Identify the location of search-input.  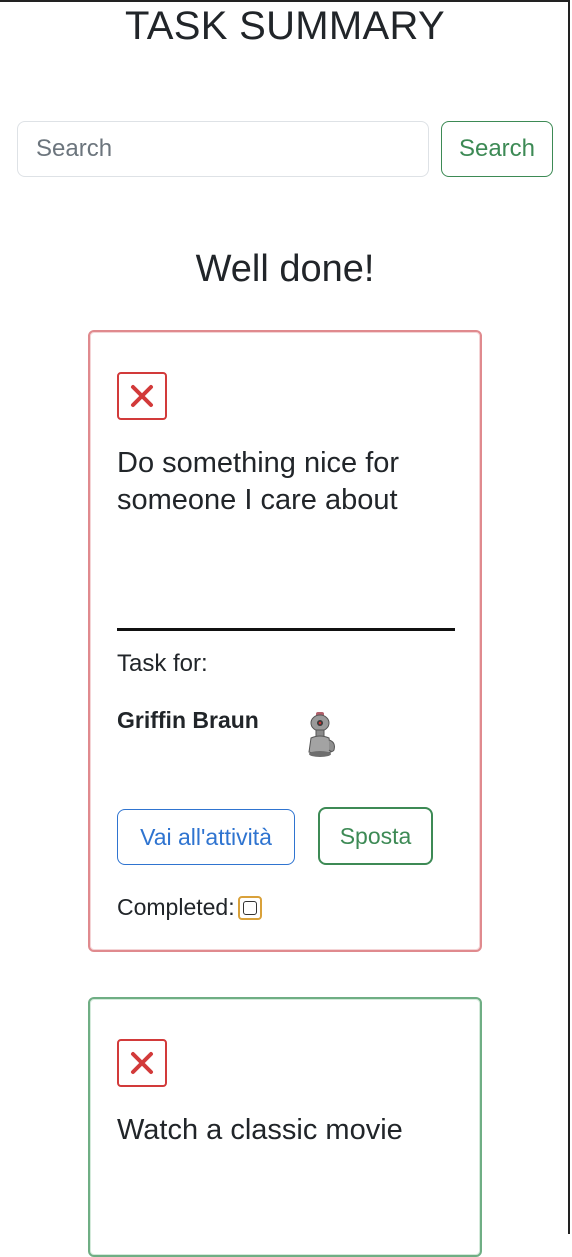
(223, 149).